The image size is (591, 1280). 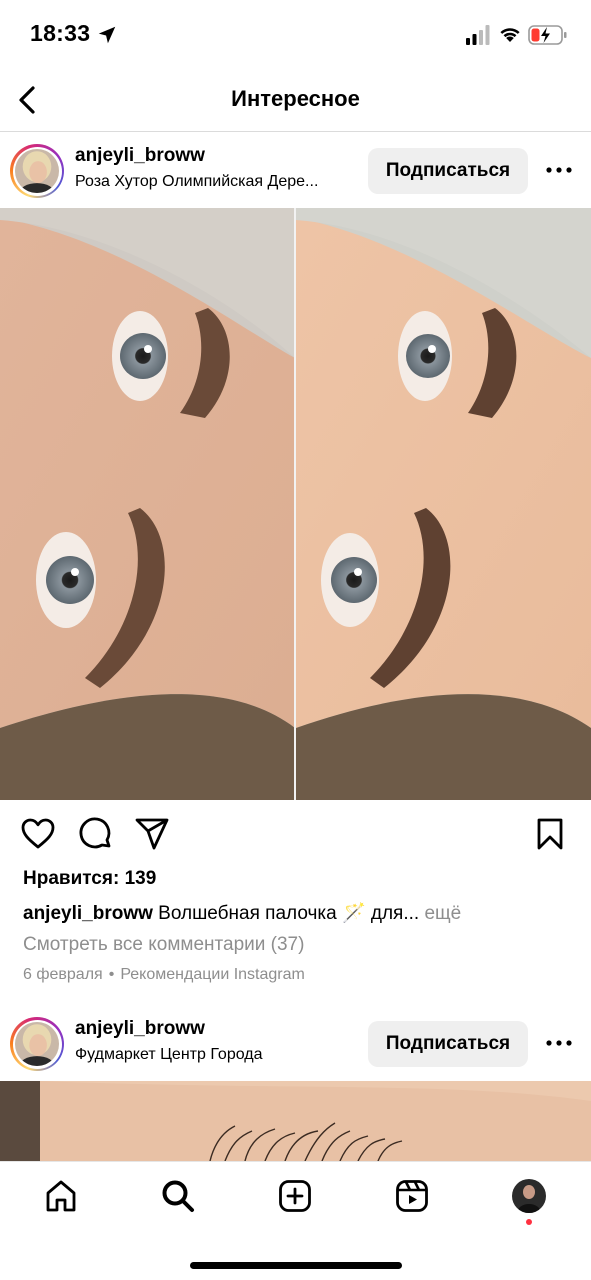 What do you see at coordinates (107, 35) in the screenshot?
I see `location-arrow-icon` at bounding box center [107, 35].